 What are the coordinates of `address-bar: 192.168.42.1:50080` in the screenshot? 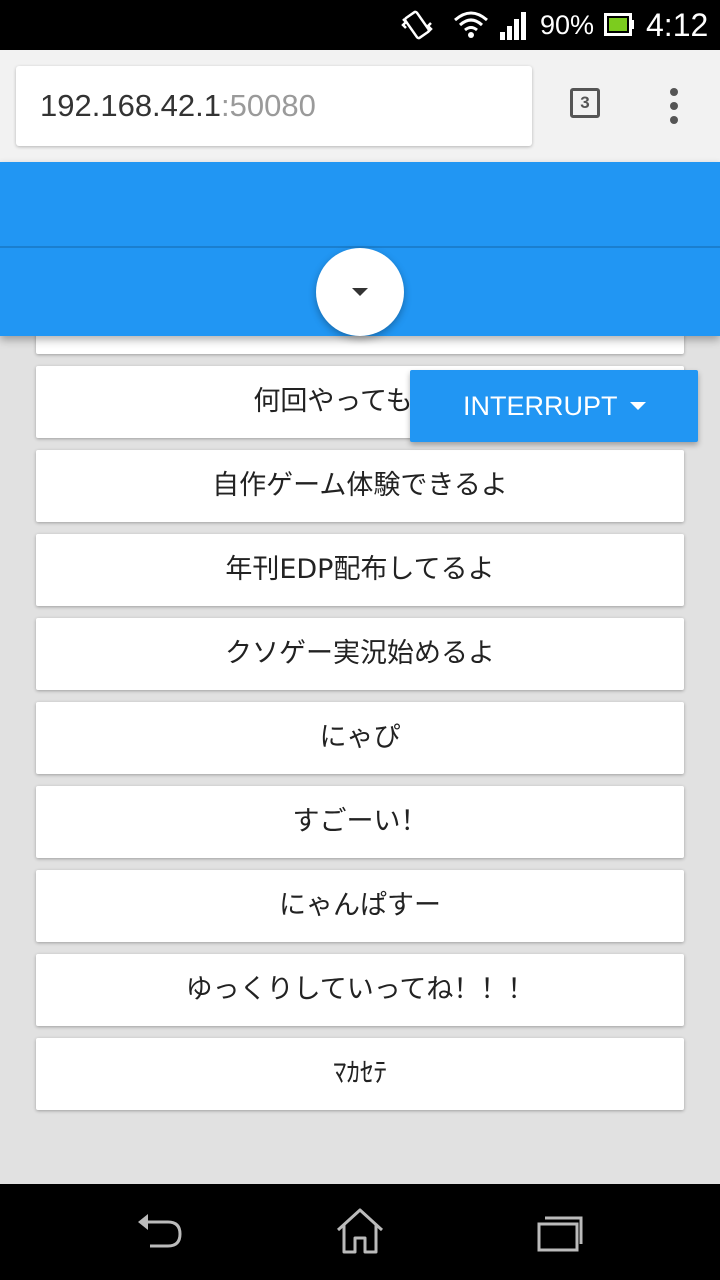 It's located at (274, 106).